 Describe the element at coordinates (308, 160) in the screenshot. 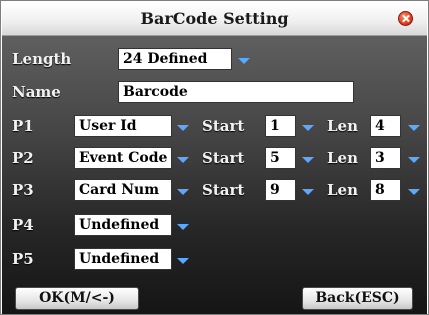

I see `p2-start-dropdown-arrow-icon` at that location.